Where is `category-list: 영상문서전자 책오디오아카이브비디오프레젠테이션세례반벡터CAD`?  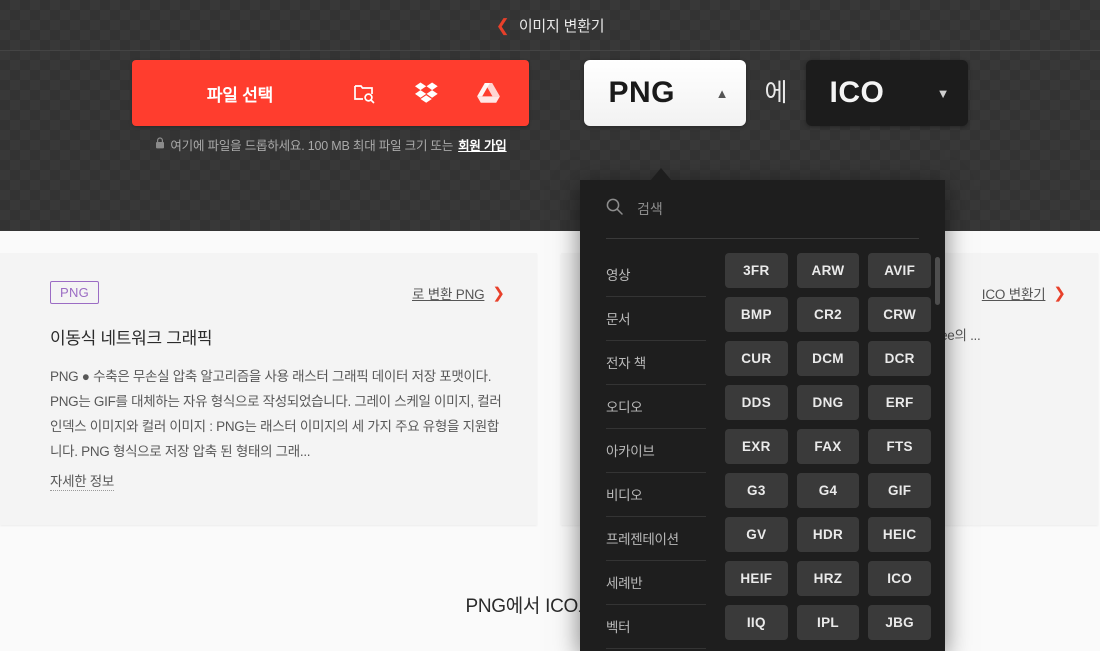
category-list: 영상문서전자 책오디오아카이브비디오프레젠테이션세례반벡터CAD is located at coordinates (643, 452).